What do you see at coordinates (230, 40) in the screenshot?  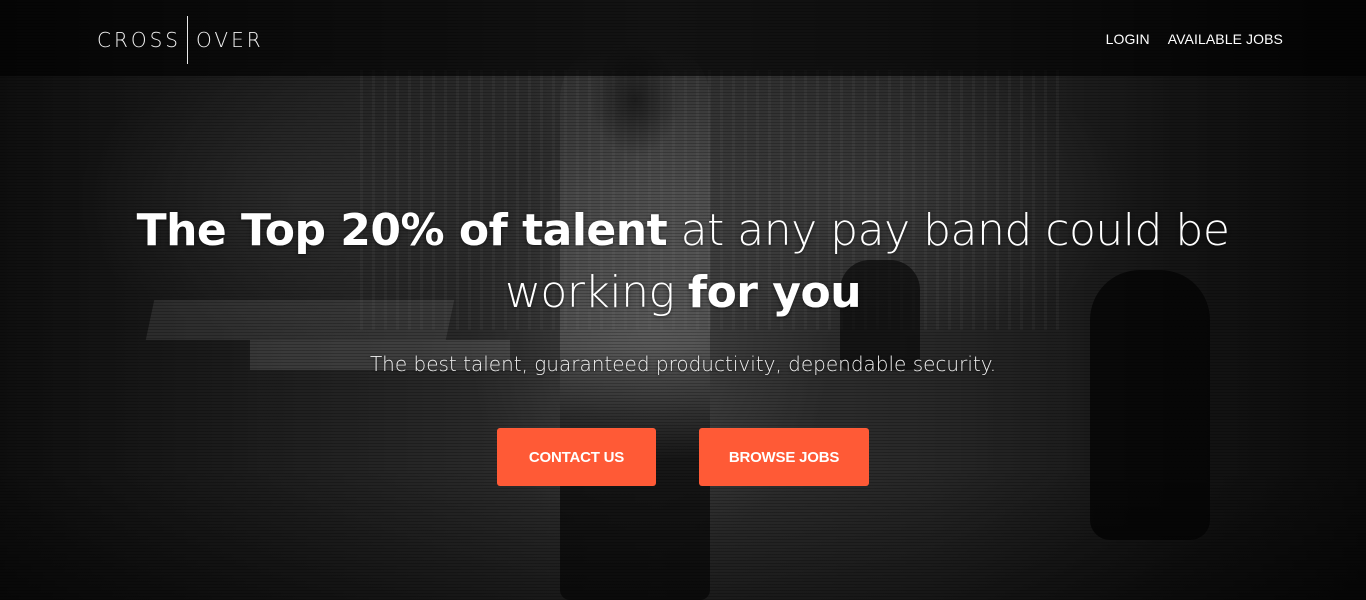 I see `logo-text-right: OVER` at bounding box center [230, 40].